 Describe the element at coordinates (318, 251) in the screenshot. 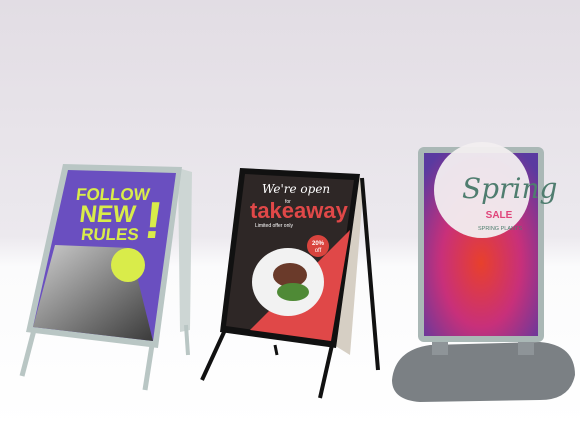

I see `badge-off: off` at that location.